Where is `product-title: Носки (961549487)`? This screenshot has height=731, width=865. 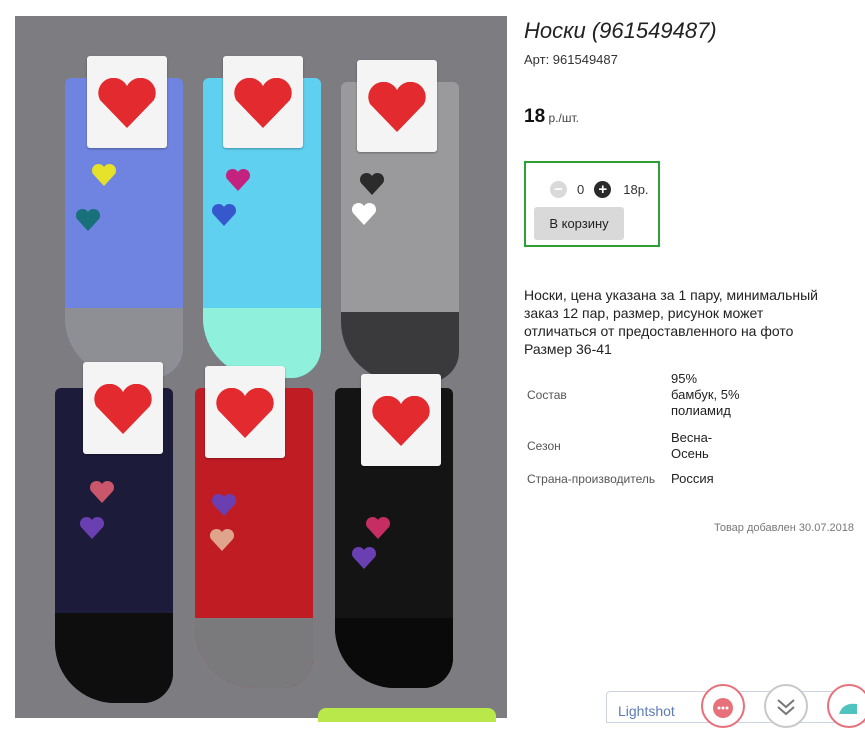
product-title: Носки (961549487) is located at coordinates (620, 30).